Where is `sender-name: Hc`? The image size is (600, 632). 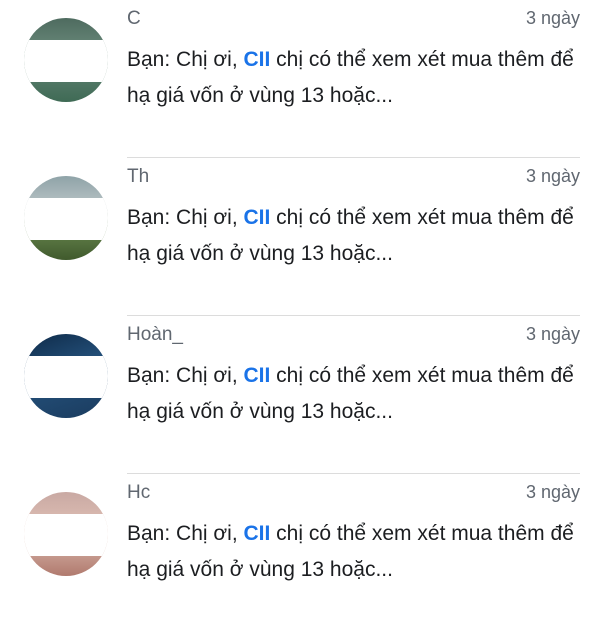
sender-name: Hc is located at coordinates (139, 492).